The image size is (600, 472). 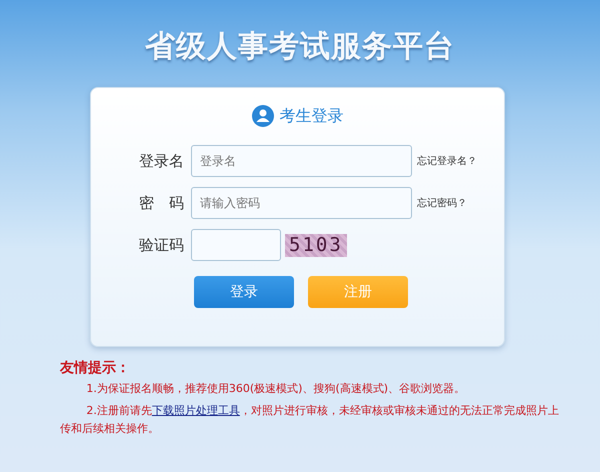 I want to click on notes-title: 友情提示：, so click(x=95, y=368).